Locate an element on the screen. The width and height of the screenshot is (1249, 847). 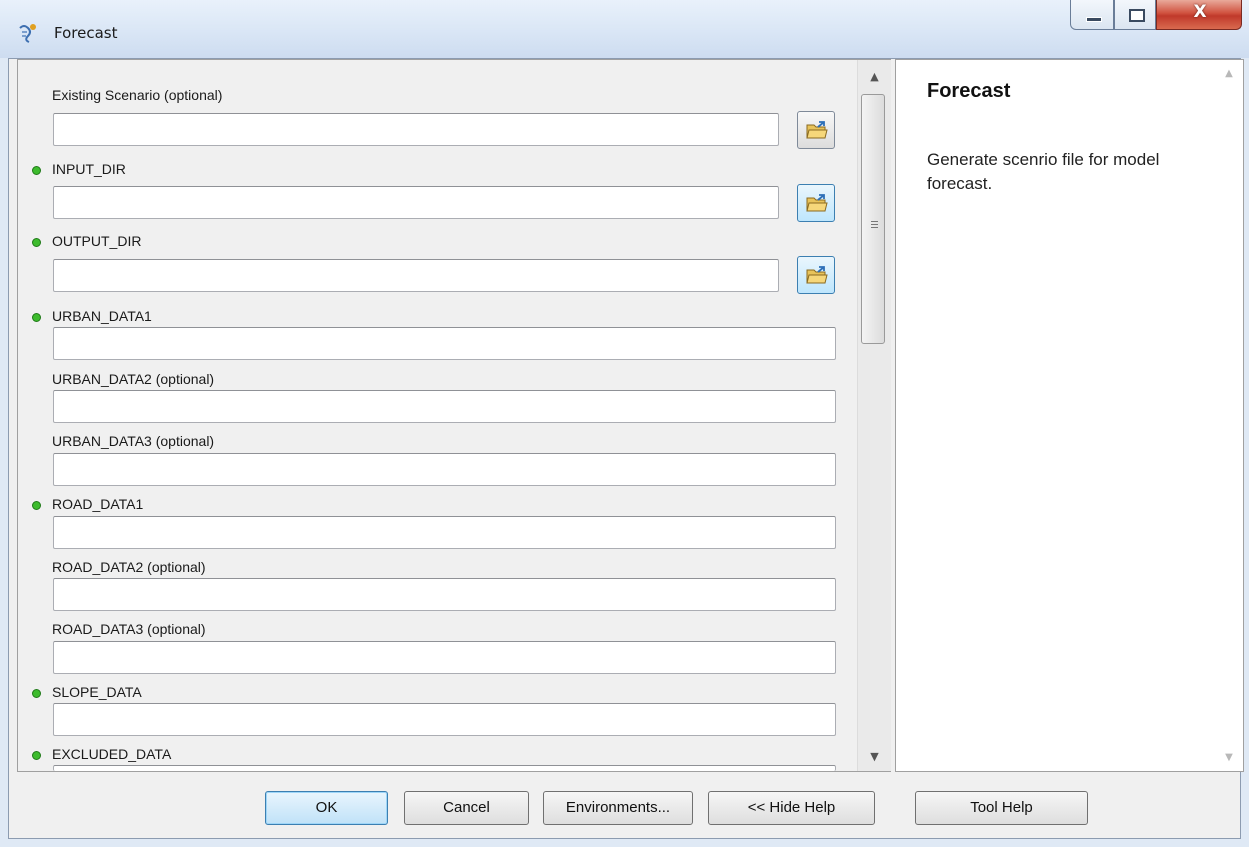
field-label-input-dir: INPUT_DIR is located at coordinates (89, 169).